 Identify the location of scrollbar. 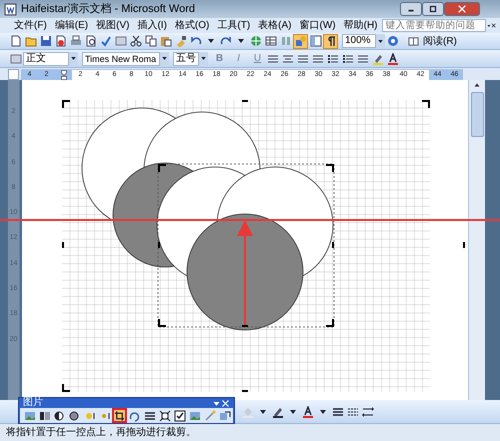
(476, 240).